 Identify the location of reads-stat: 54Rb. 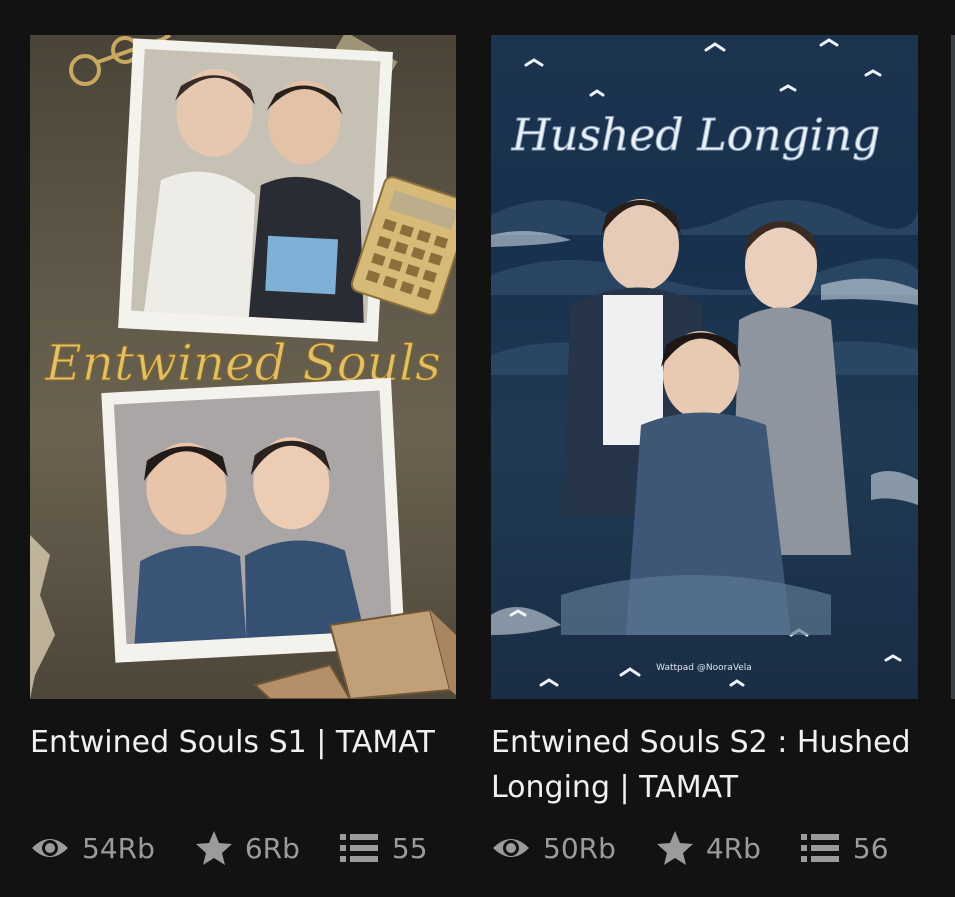
(92, 848).